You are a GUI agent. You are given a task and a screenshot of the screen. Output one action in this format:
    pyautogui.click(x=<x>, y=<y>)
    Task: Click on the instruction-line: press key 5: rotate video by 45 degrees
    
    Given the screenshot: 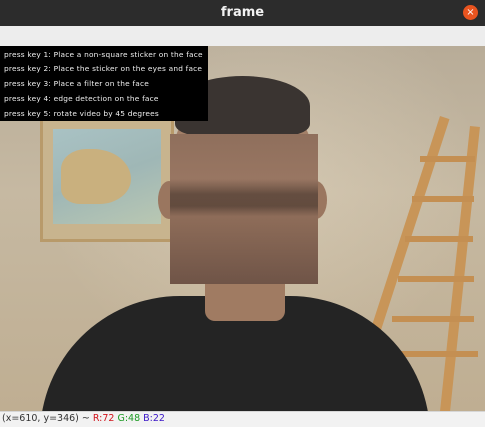 What is the action you would take?
    pyautogui.click(x=81, y=113)
    